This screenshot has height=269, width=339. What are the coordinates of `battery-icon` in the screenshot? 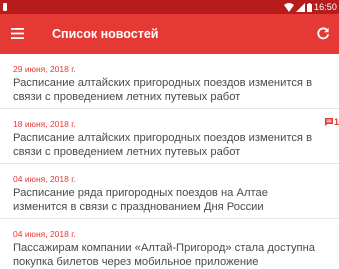 It's located at (309, 7).